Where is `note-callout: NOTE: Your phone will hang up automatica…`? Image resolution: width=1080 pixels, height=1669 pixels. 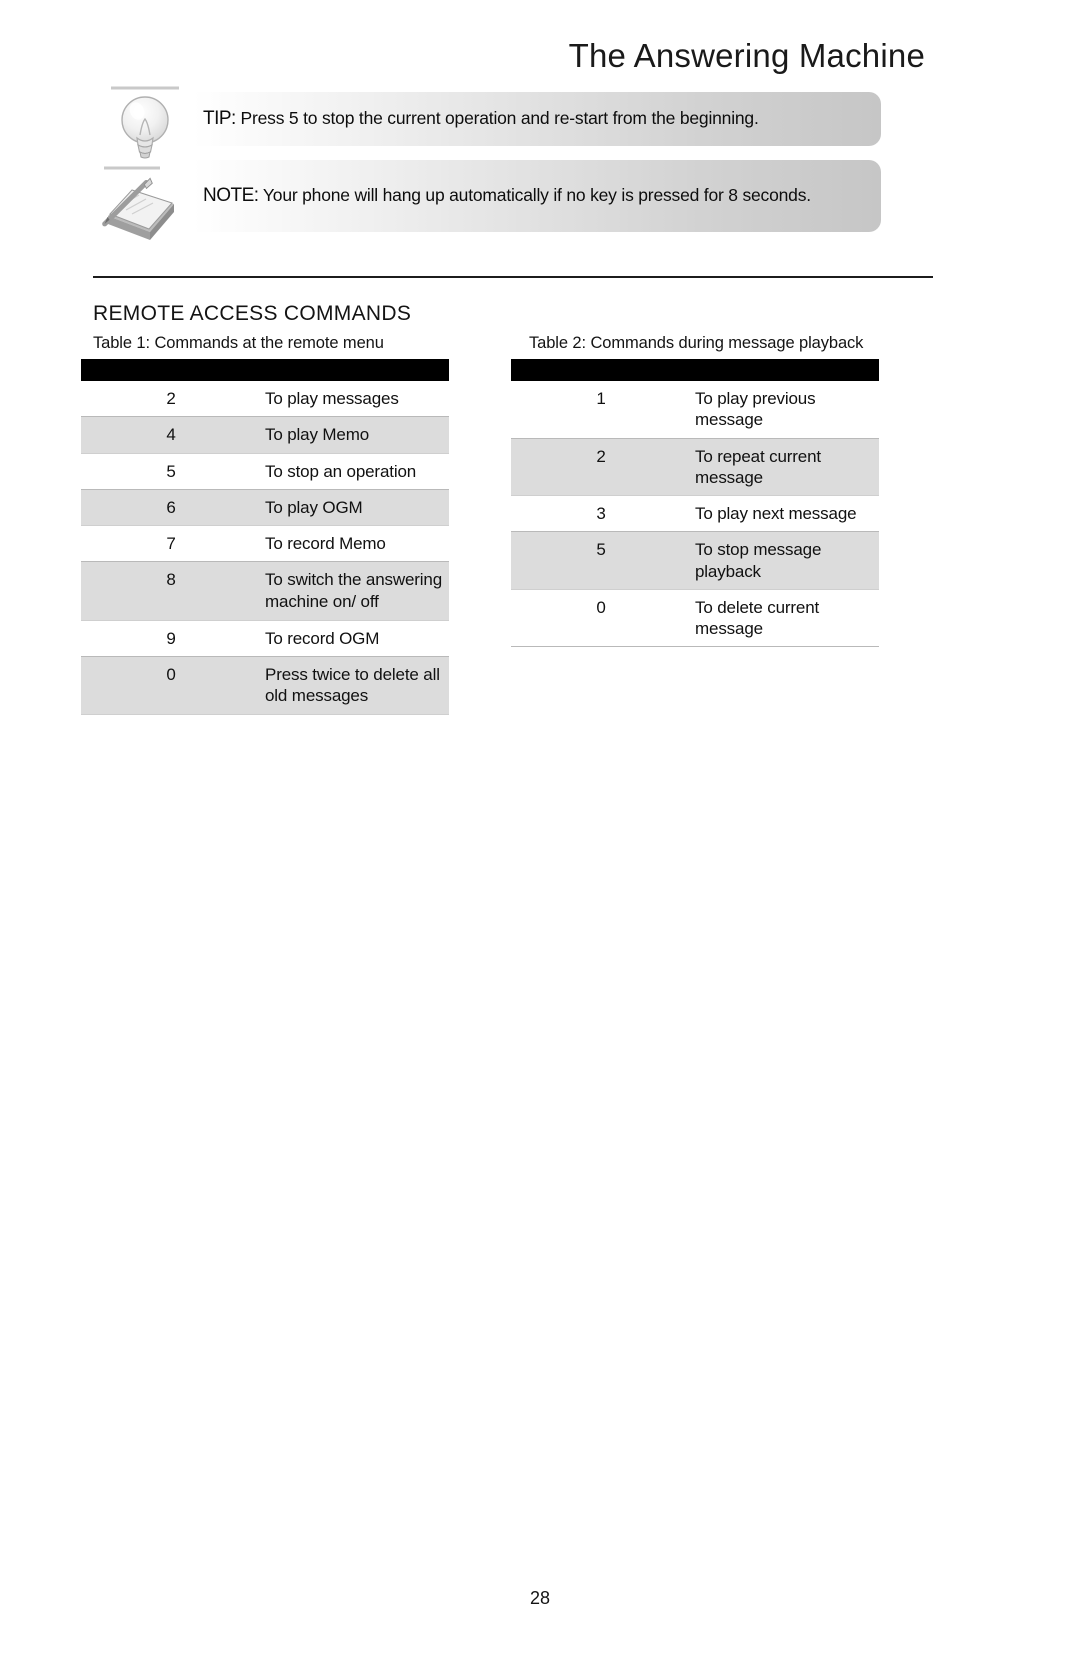
note-callout: NOTE: Your phone will hang up automatica… is located at coordinates (537, 196).